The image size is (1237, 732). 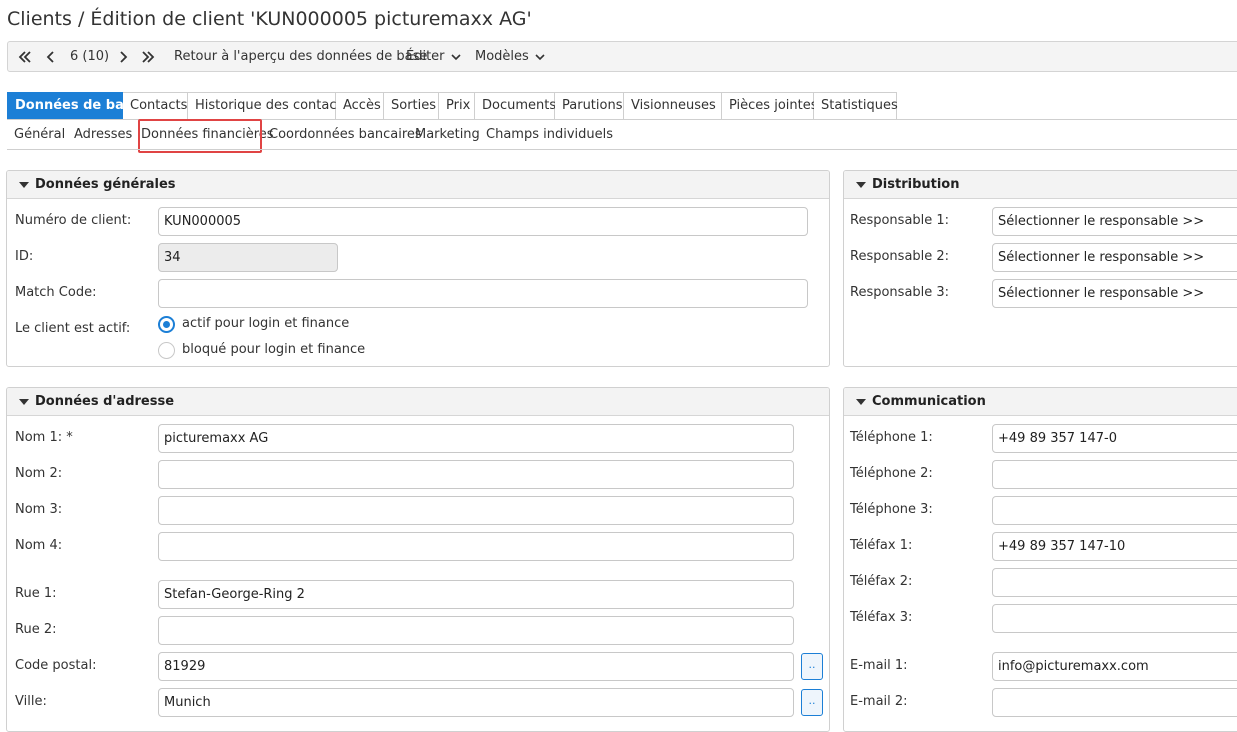 I want to click on tab-statistics: Statistiques, so click(x=856, y=106).